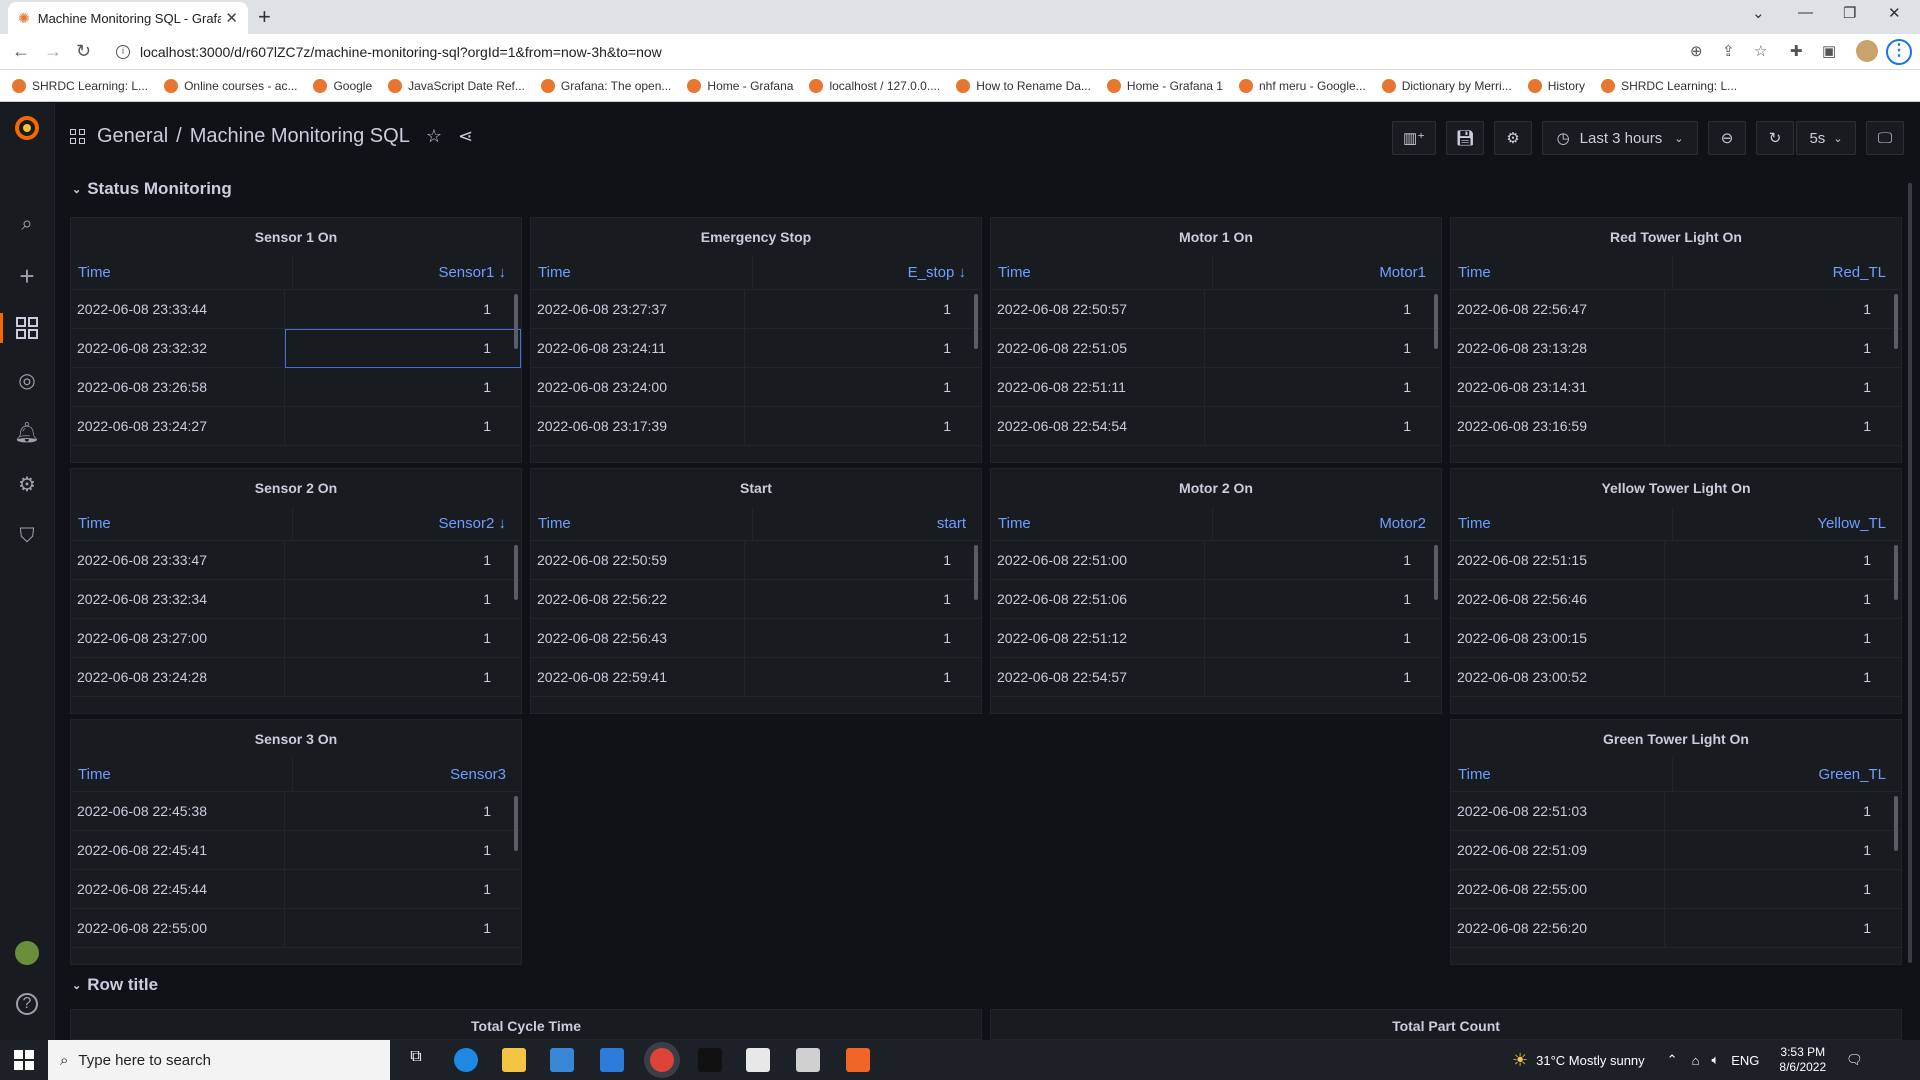  What do you see at coordinates (562, 1060) in the screenshot?
I see `store-icon` at bounding box center [562, 1060].